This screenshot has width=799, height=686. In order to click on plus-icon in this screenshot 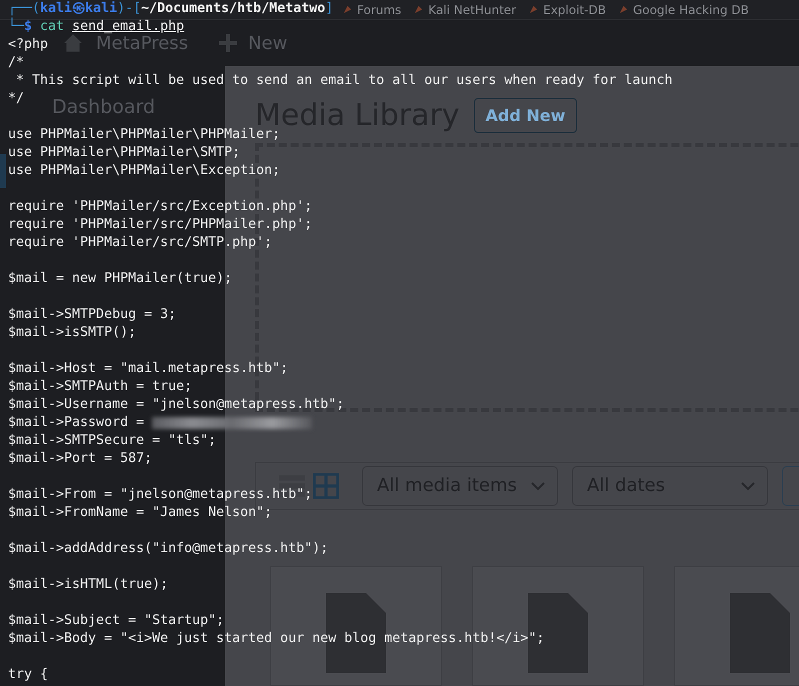, I will do `click(228, 43)`.